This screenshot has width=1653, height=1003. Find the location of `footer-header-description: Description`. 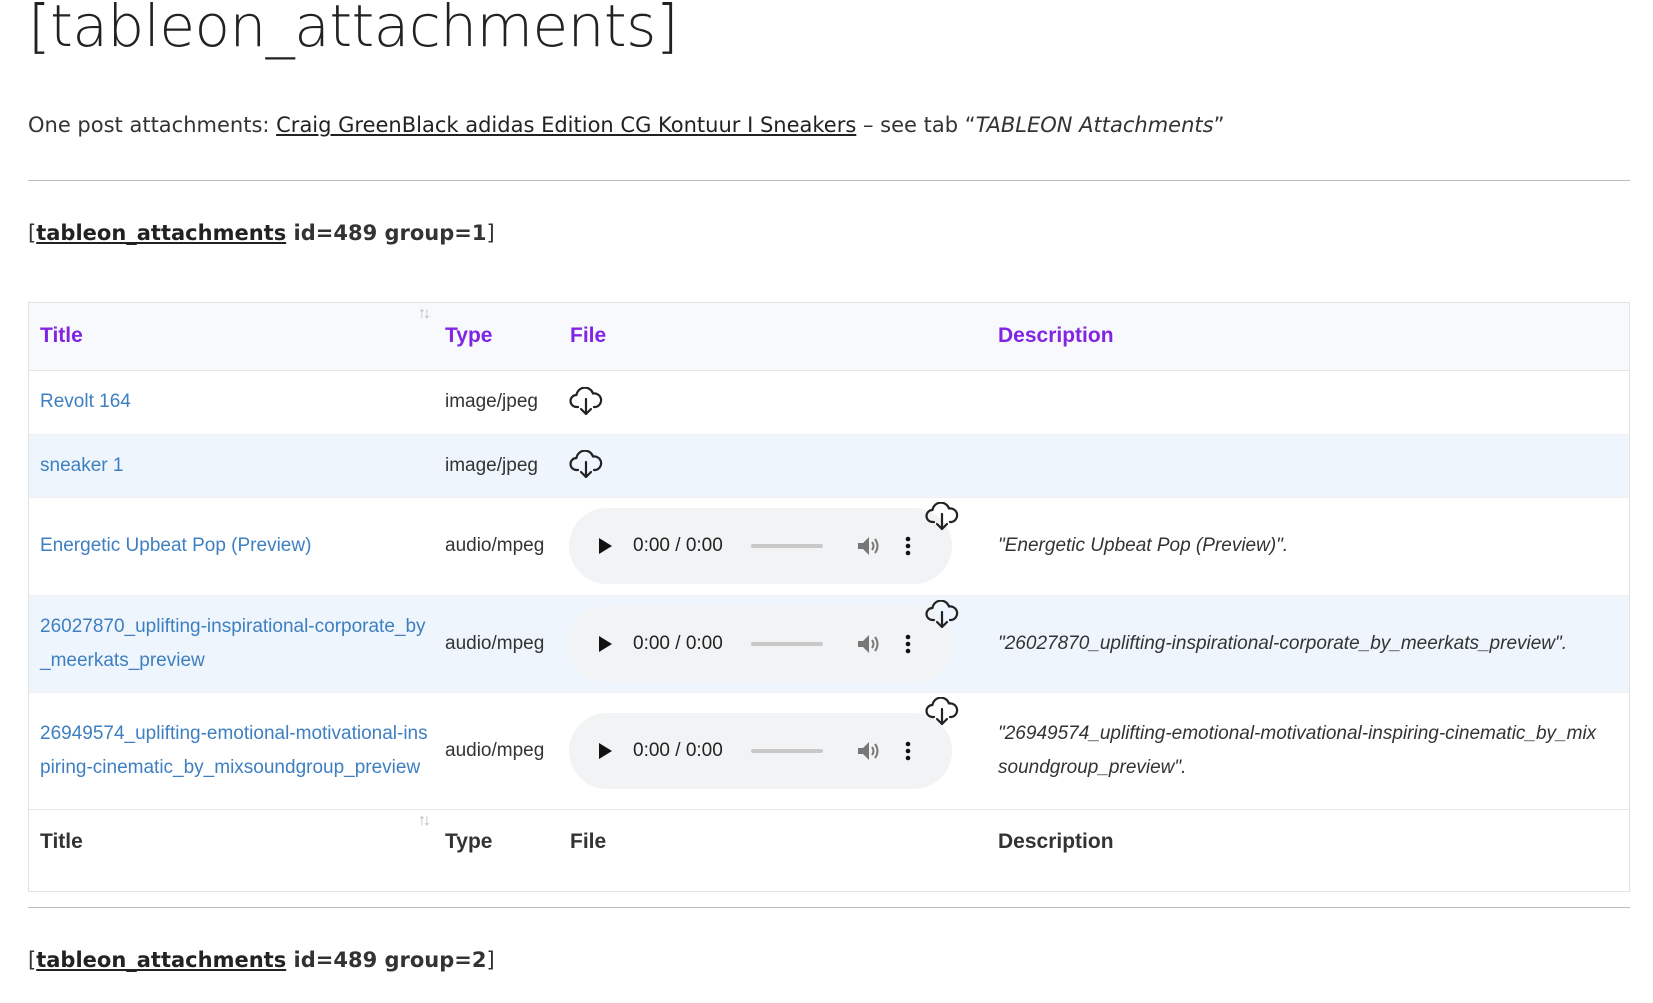

footer-header-description: Description is located at coordinates (1308, 841).